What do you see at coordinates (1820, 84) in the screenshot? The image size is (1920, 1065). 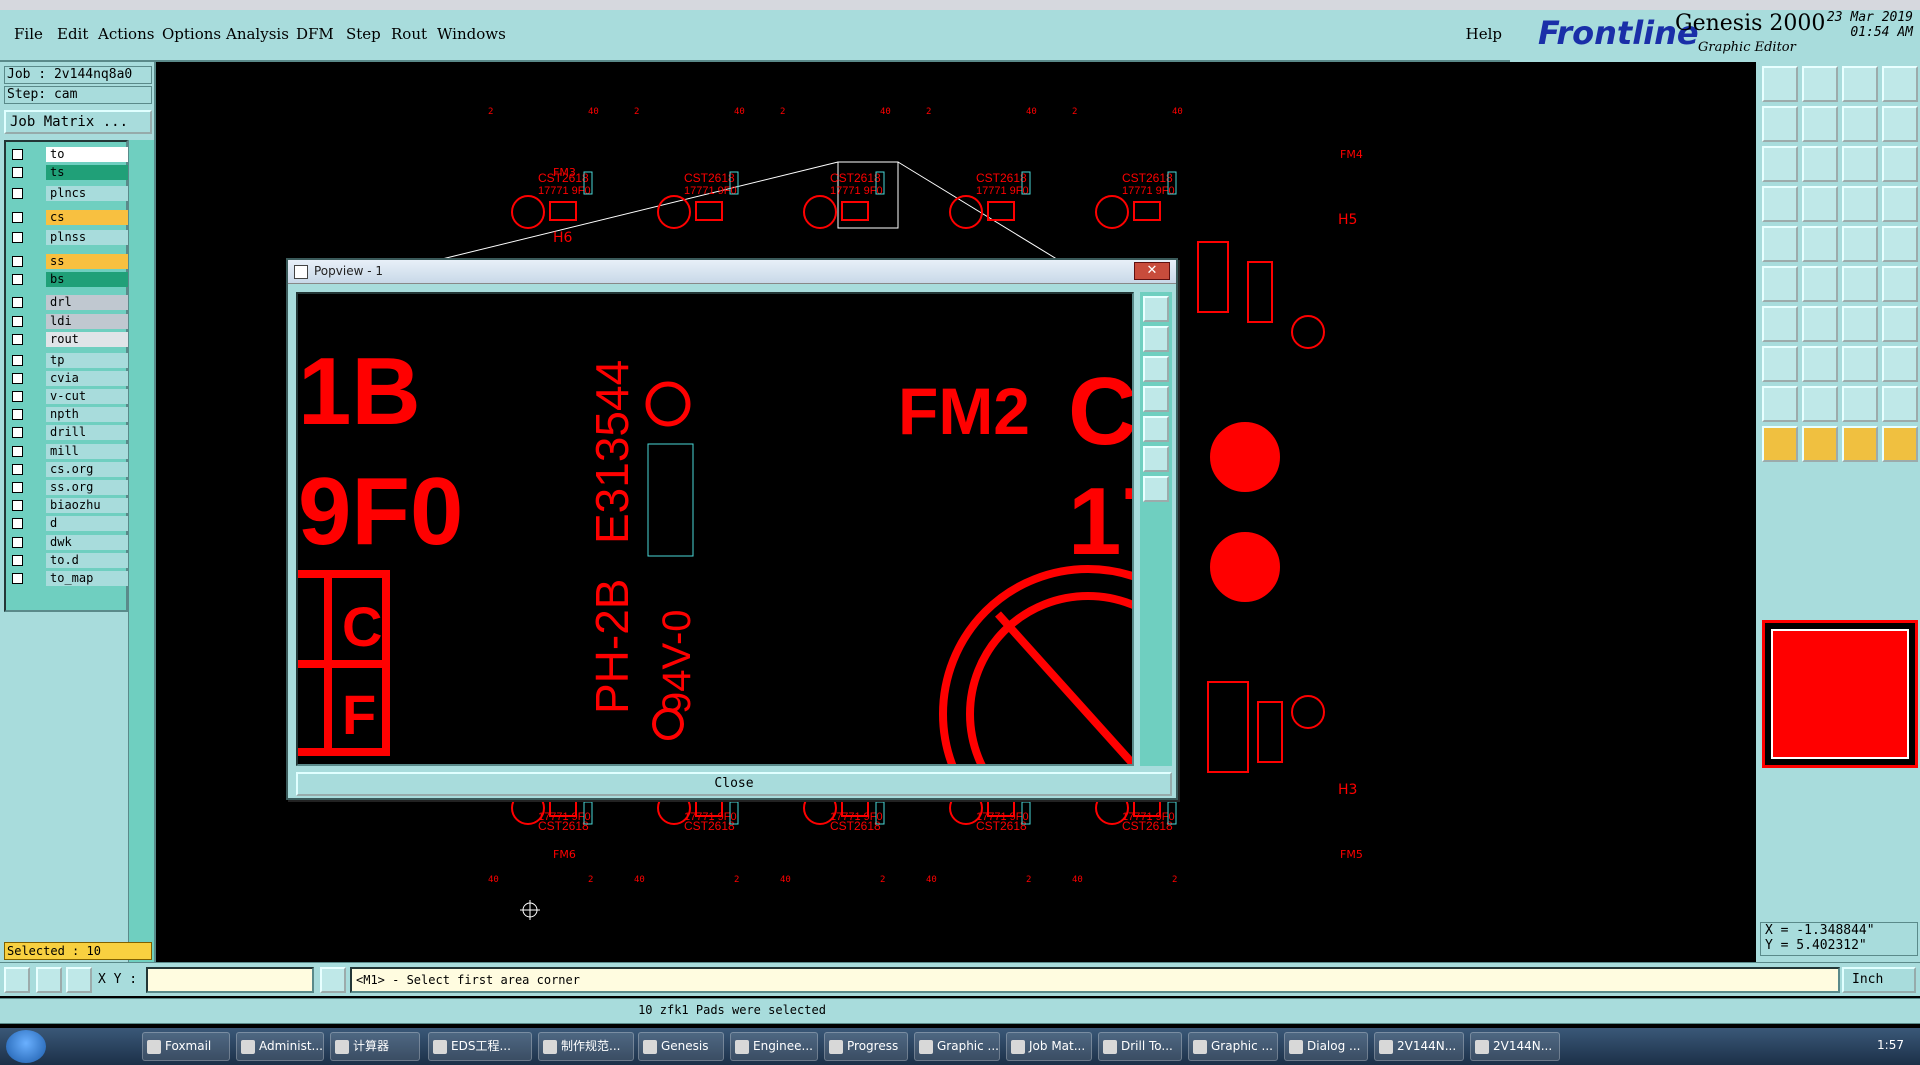 I see `zoom-in-icon` at bounding box center [1820, 84].